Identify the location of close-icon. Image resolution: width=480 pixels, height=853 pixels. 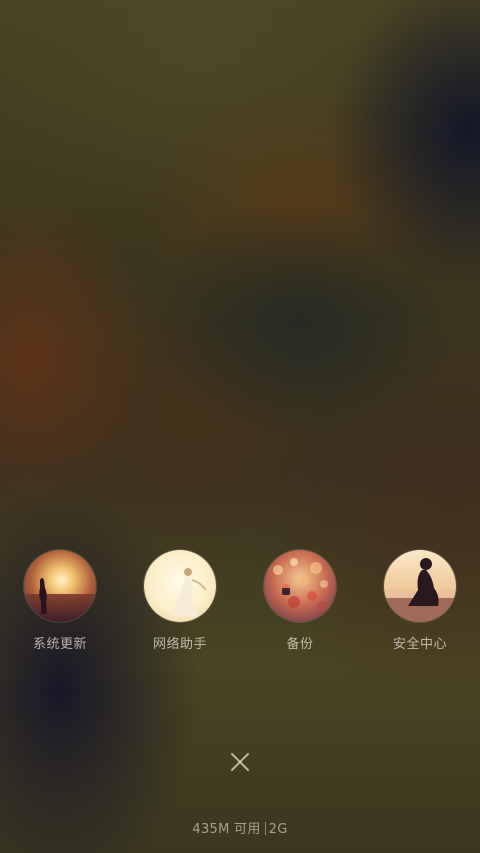
(240, 762).